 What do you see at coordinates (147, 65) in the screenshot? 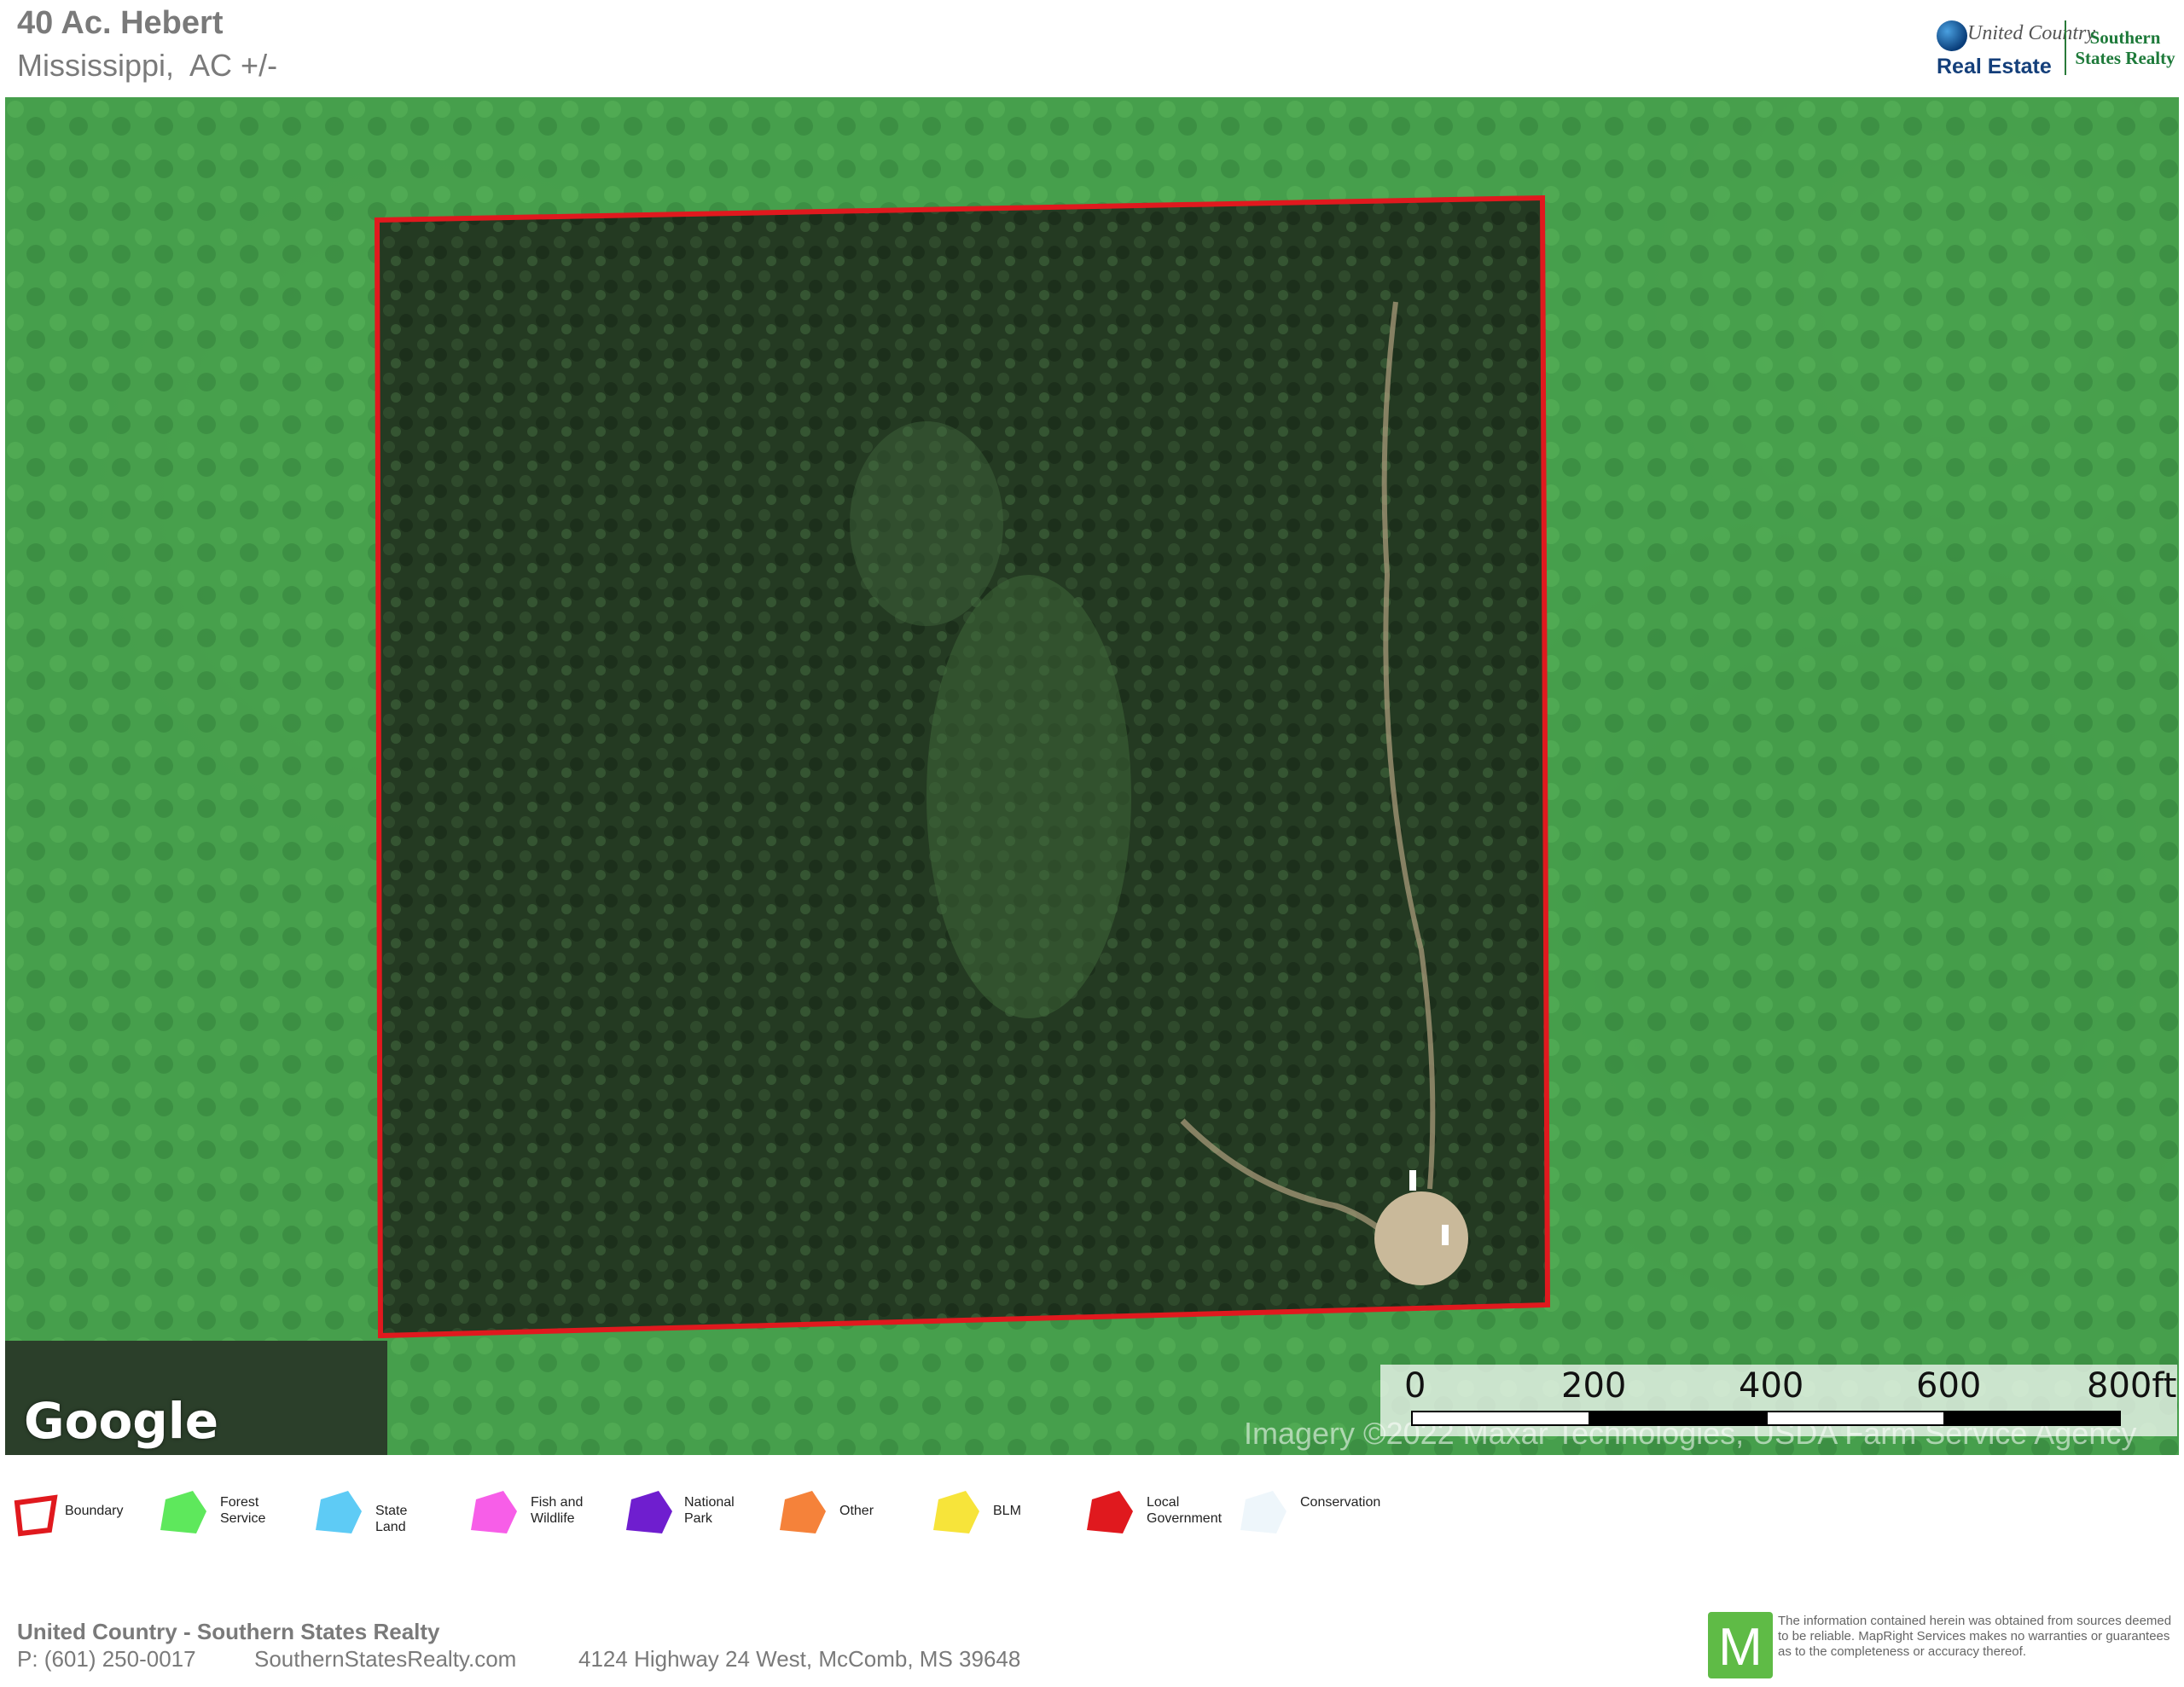
I see `map-subtitle: Mississippi, AC +/-` at bounding box center [147, 65].